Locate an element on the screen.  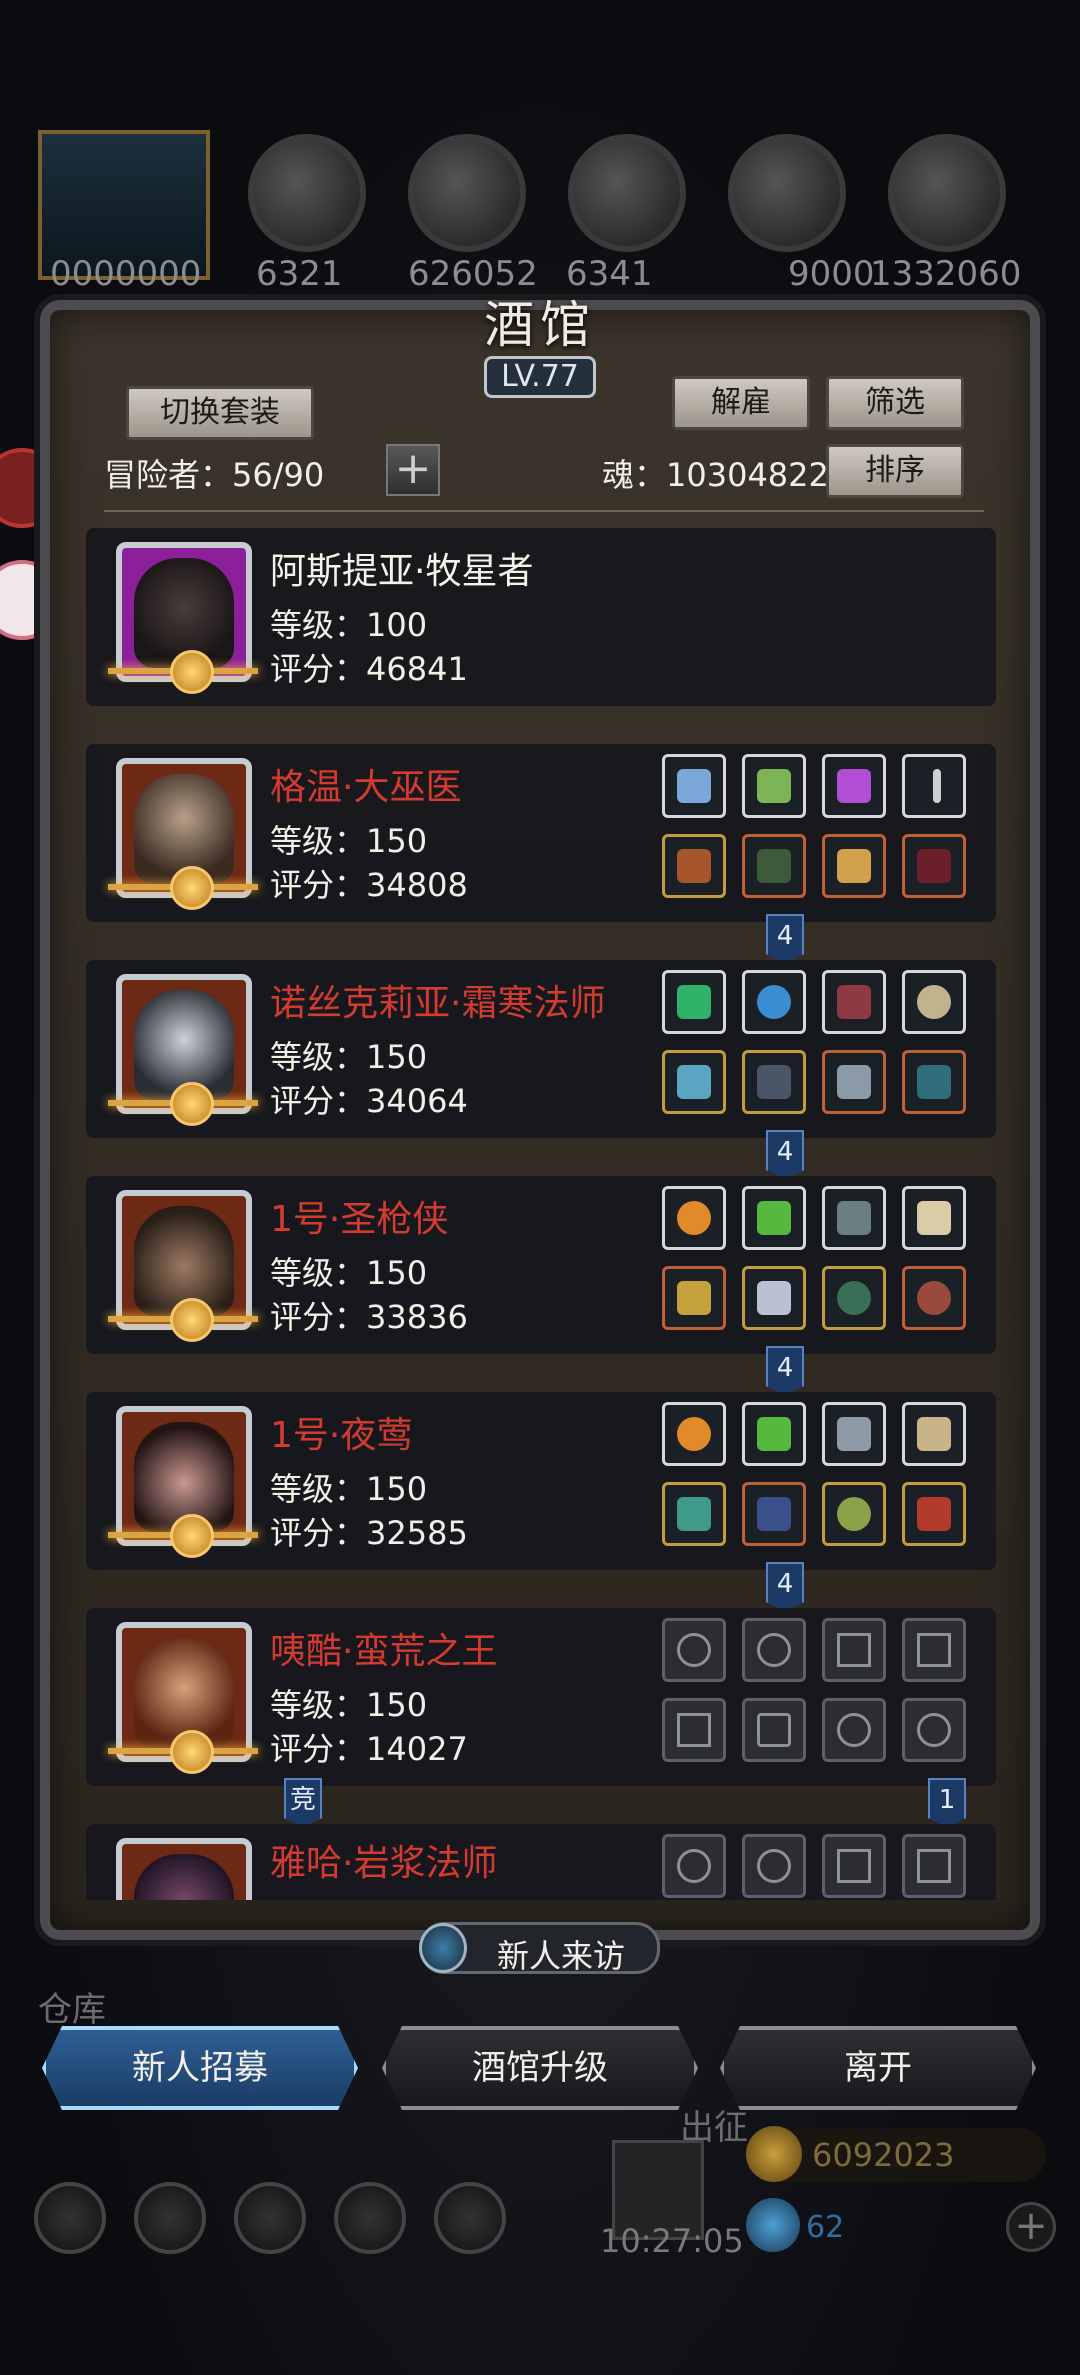
adventurer-card: 诺丝克莉亚·霜寒法师 等级：150 评分：34064 is located at coordinates (541, 1050).